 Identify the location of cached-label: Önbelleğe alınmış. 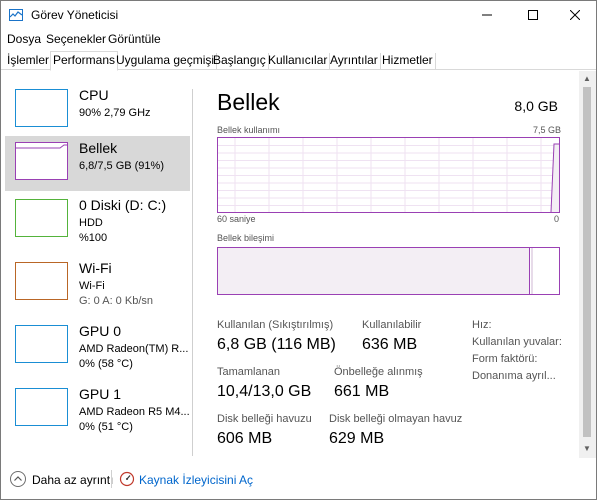
(378, 372).